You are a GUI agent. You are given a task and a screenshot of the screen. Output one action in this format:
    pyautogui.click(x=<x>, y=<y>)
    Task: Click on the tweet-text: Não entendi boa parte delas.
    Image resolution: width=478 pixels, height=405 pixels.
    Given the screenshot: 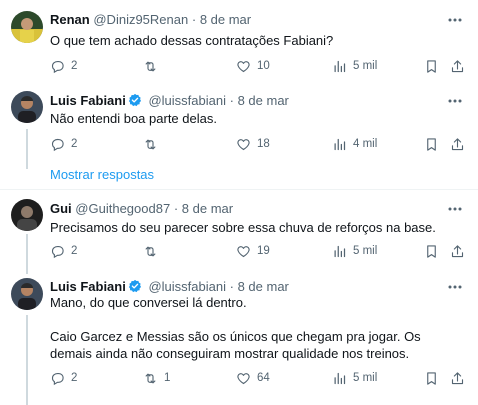 What is the action you would take?
    pyautogui.click(x=133, y=118)
    